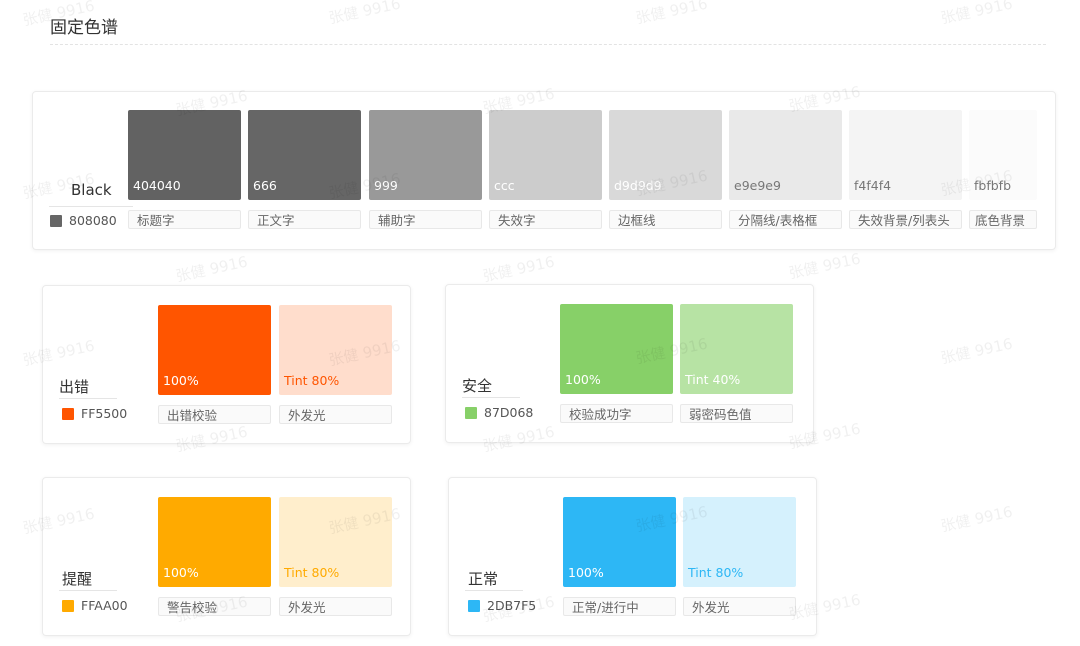 The width and height of the screenshot is (1080, 646). What do you see at coordinates (483, 579) in the screenshot?
I see `group-name: 正常` at bounding box center [483, 579].